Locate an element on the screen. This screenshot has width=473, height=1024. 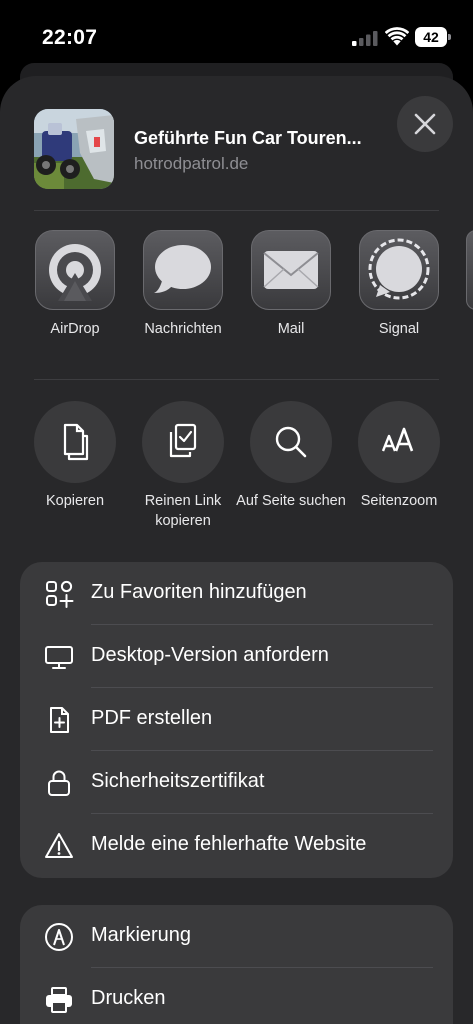
cellular-signal-icon is located at coordinates (365, 38).